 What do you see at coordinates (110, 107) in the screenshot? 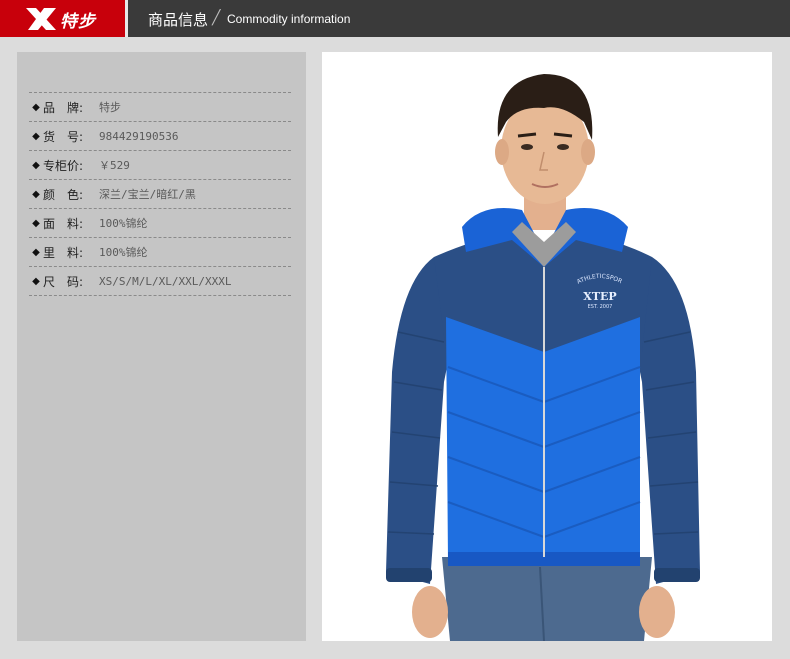
I see `info-value: 特步` at bounding box center [110, 107].